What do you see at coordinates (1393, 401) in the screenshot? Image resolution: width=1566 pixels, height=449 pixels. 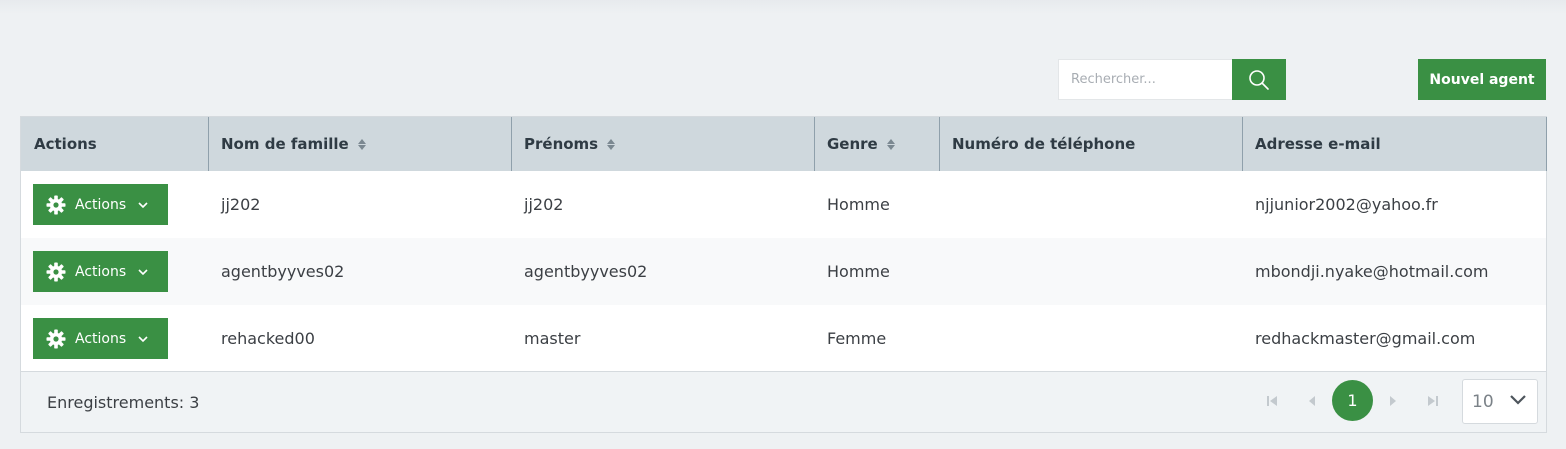 I see `next-page-icon` at bounding box center [1393, 401].